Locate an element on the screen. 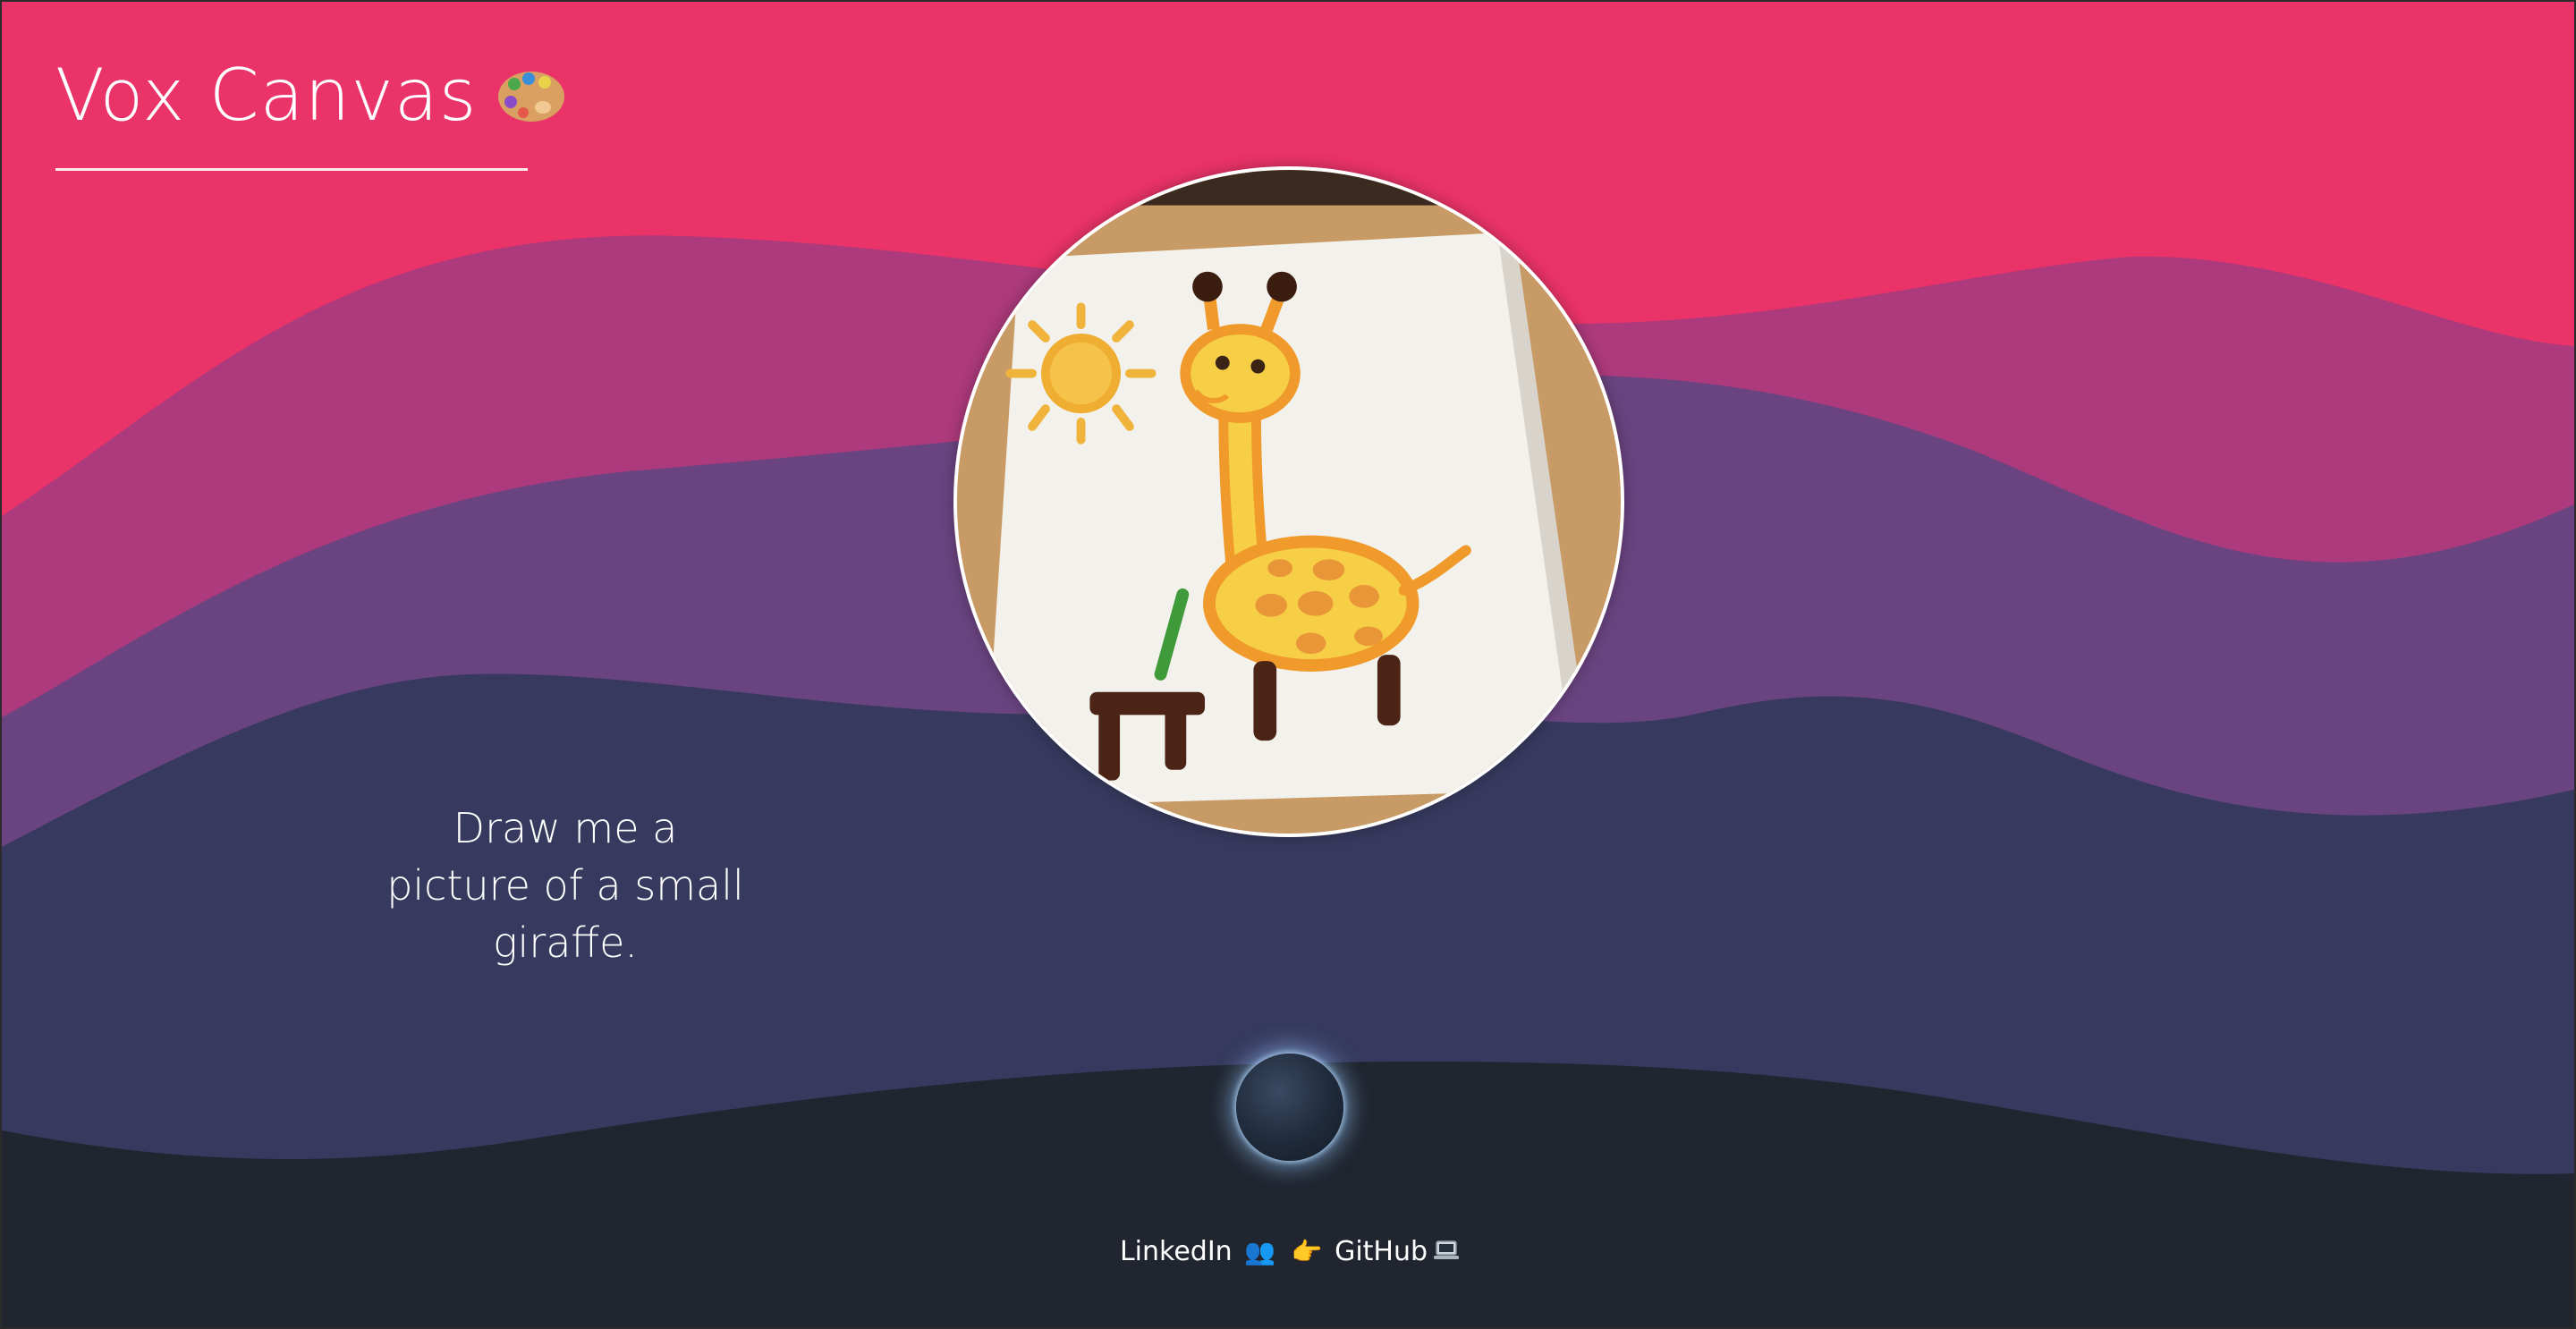 Image resolution: width=2576 pixels, height=1329 pixels. pointing-hand-icon: 👉 is located at coordinates (1307, 1251).